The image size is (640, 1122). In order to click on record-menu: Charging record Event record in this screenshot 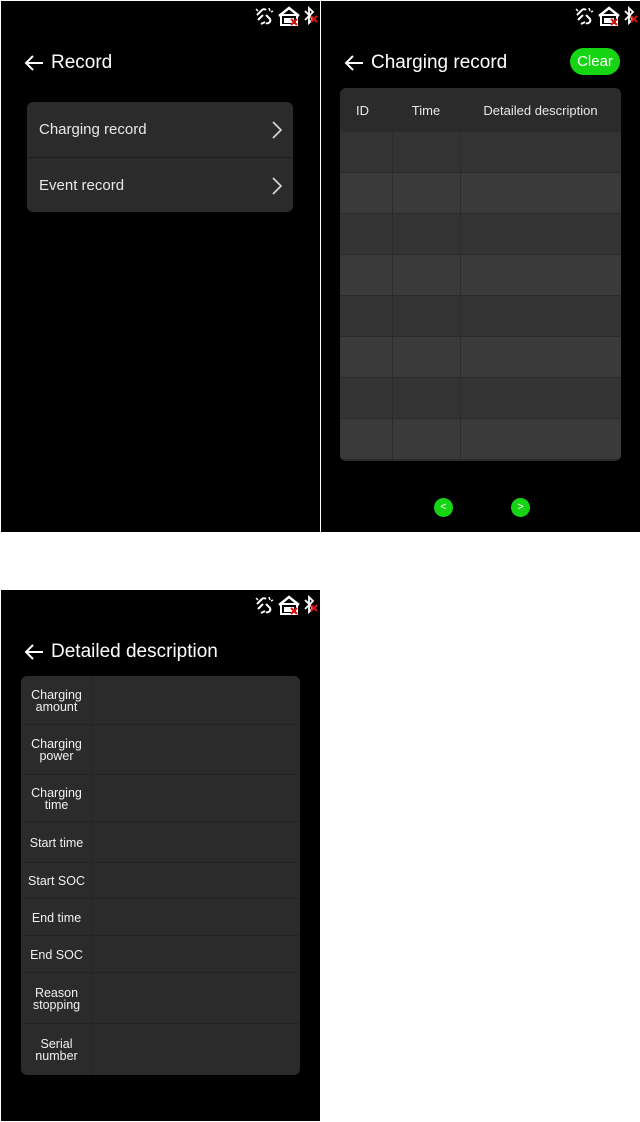, I will do `click(160, 157)`.